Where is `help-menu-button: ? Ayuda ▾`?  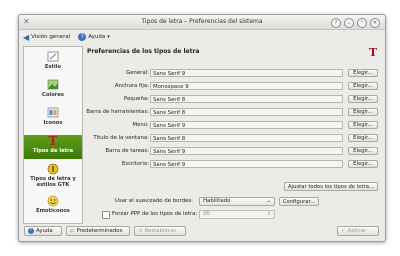
help-menu-button: ? Ayuda ▾ is located at coordinates (94, 37).